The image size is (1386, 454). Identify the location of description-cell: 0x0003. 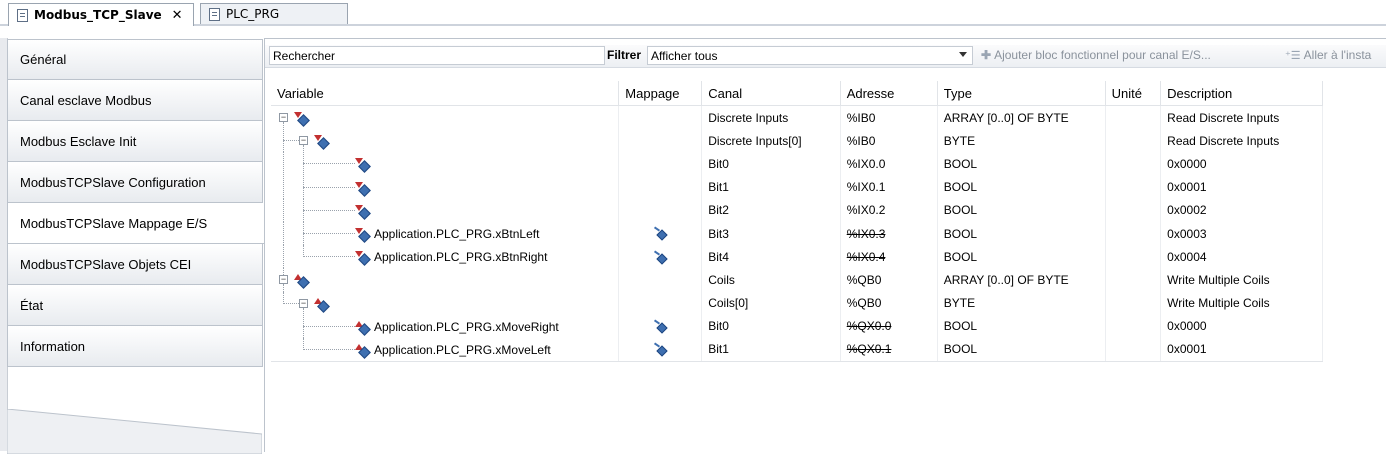
(1241, 233).